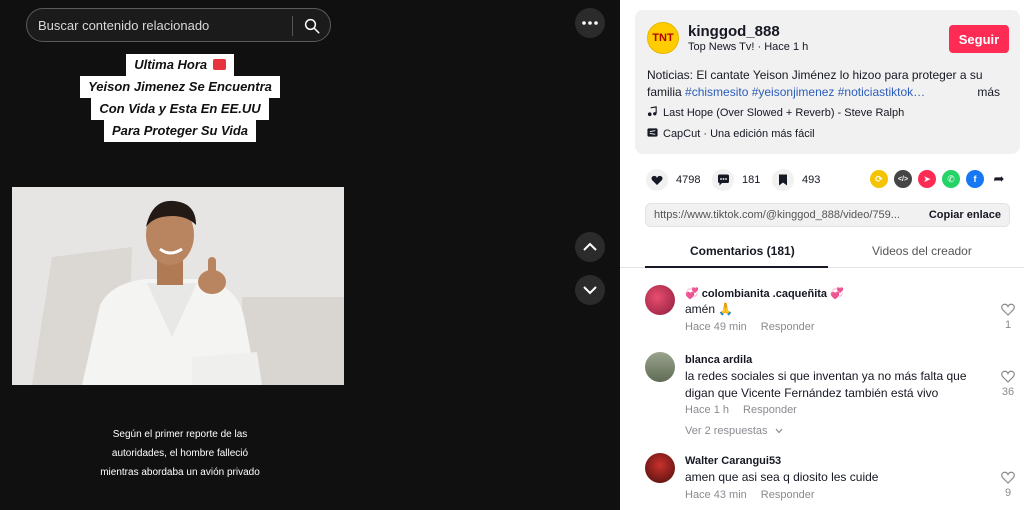  I want to click on tab-creator-videos: Videos del creador, so click(922, 251).